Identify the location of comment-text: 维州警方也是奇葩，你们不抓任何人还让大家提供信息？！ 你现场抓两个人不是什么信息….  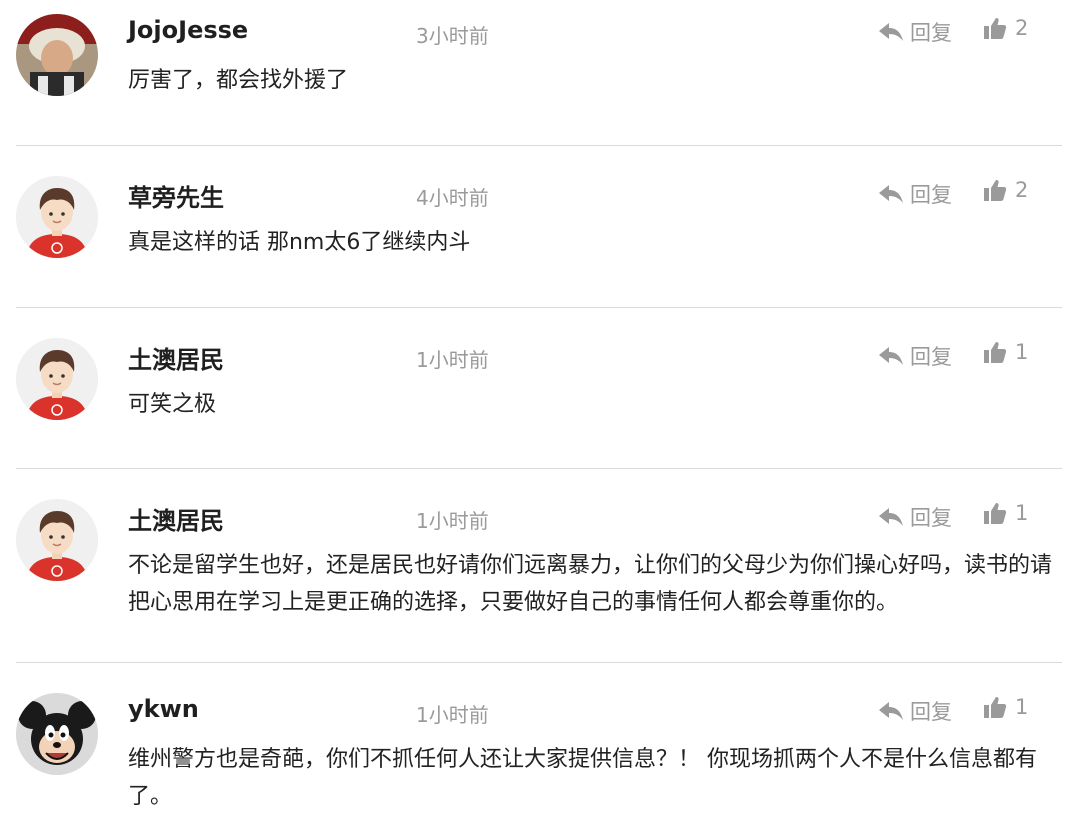
(582, 778).